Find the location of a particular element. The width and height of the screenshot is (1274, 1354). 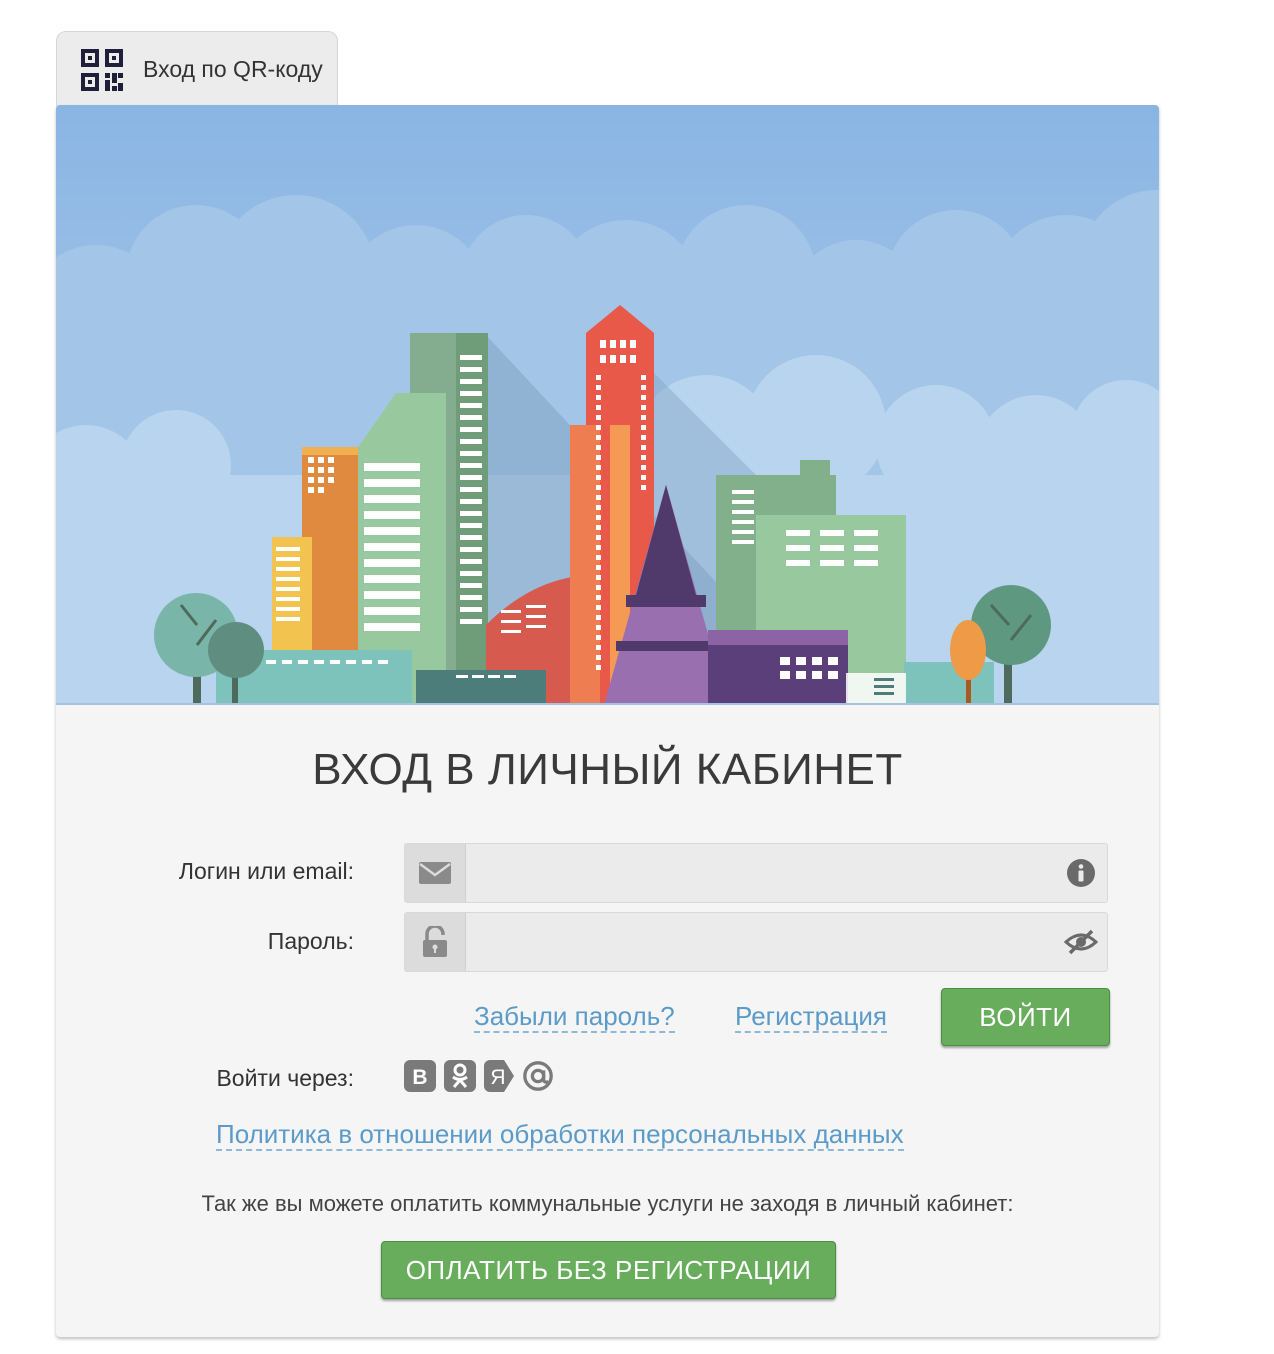

password-label: Пароль: is located at coordinates (310, 941).